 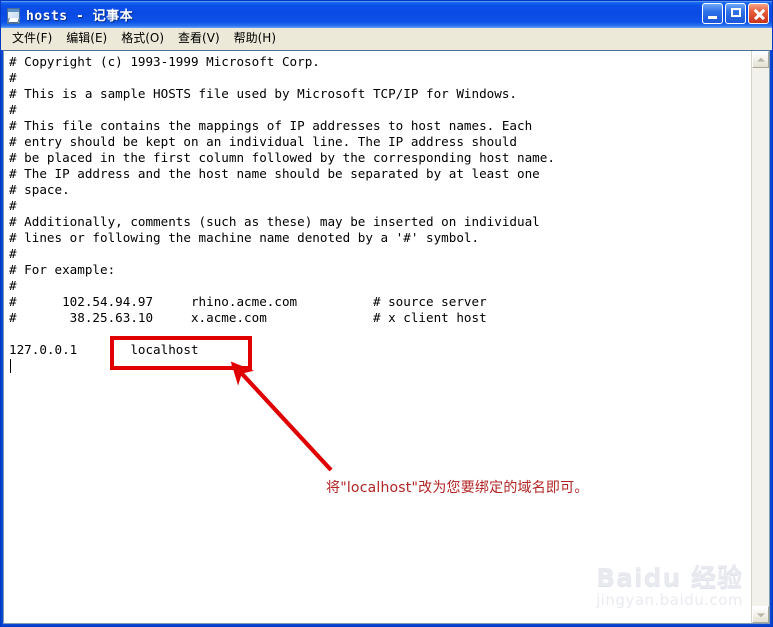 What do you see at coordinates (760, 59) in the screenshot?
I see `scroll-up-button` at bounding box center [760, 59].